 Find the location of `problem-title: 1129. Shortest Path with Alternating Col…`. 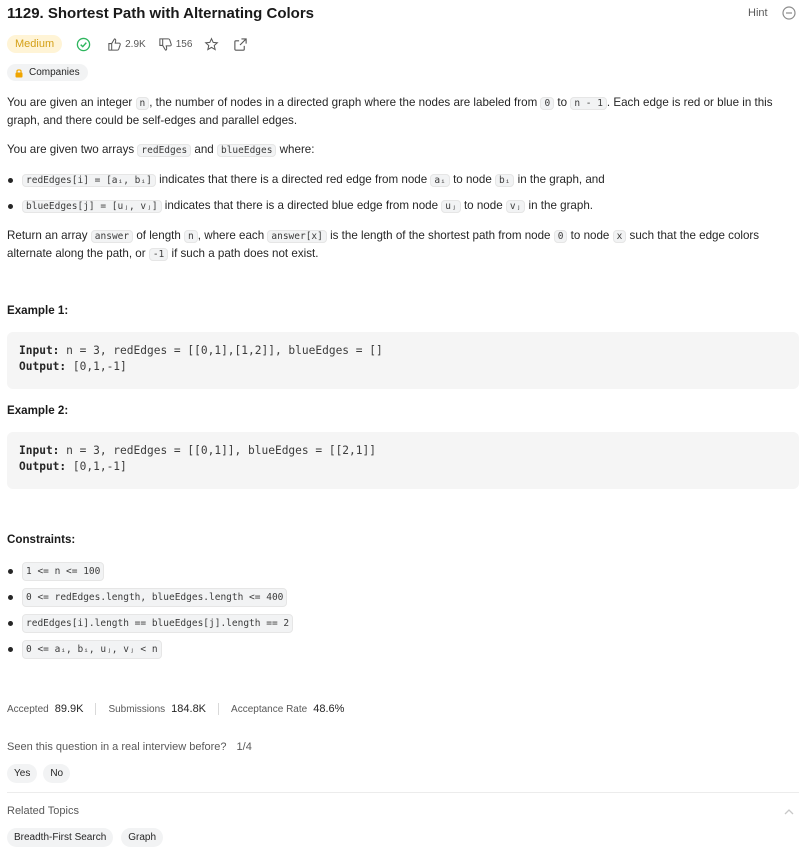

problem-title: 1129. Shortest Path with Alternating Col… is located at coordinates (161, 13).